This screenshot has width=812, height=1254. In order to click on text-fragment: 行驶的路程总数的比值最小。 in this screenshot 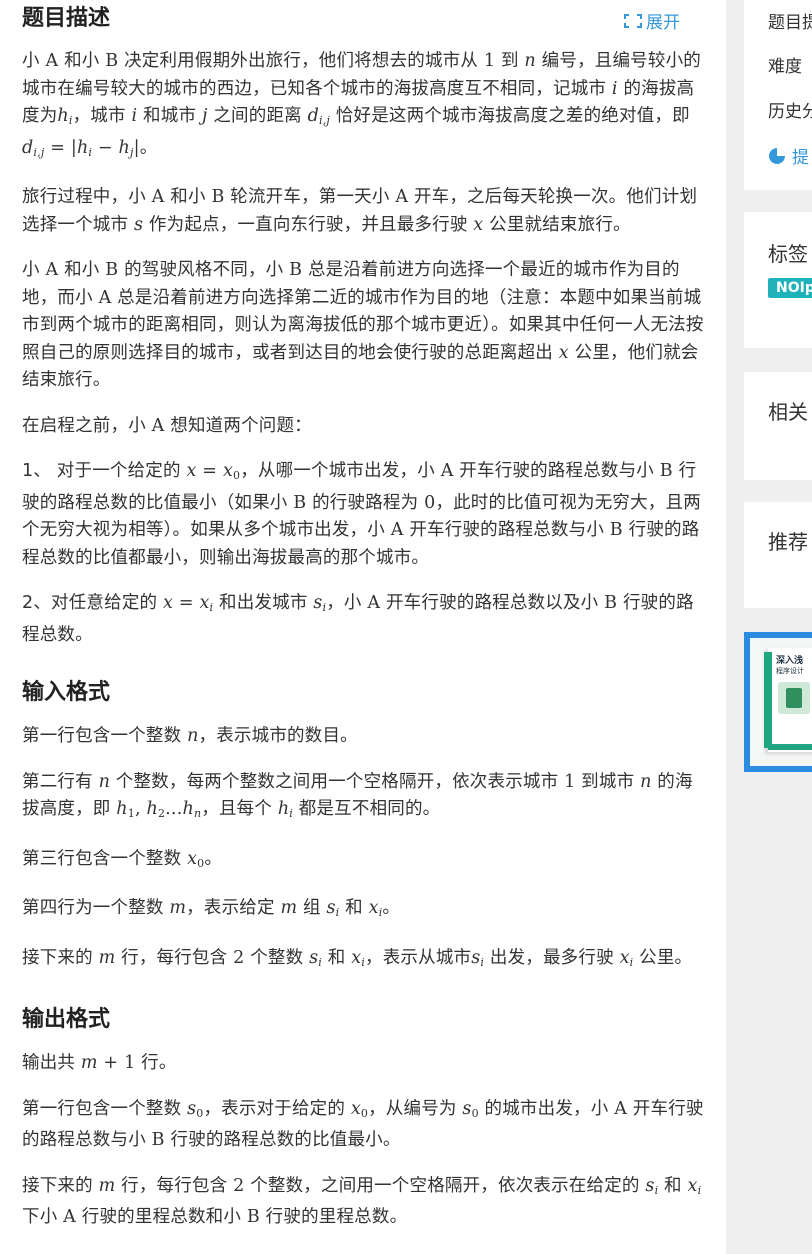, I will do `click(282, 1140)`.